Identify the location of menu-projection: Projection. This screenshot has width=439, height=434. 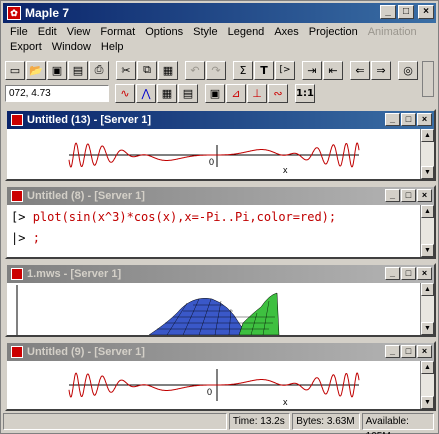
(333, 32).